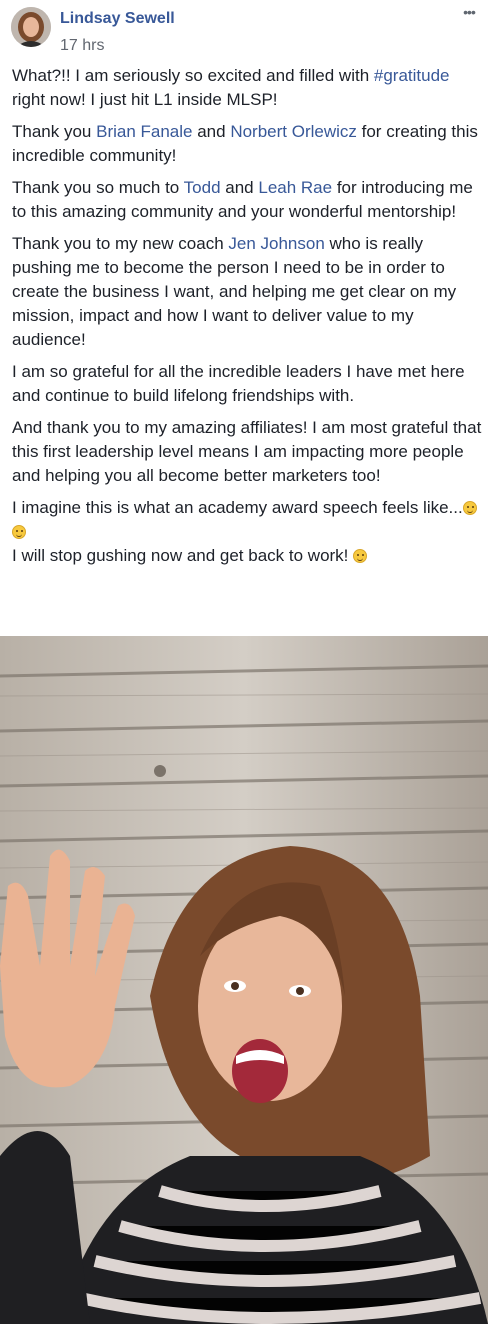 The height and width of the screenshot is (1324, 488). Describe the element at coordinates (293, 131) in the screenshot. I see `mention-link: Norbert Orlewicz` at that location.